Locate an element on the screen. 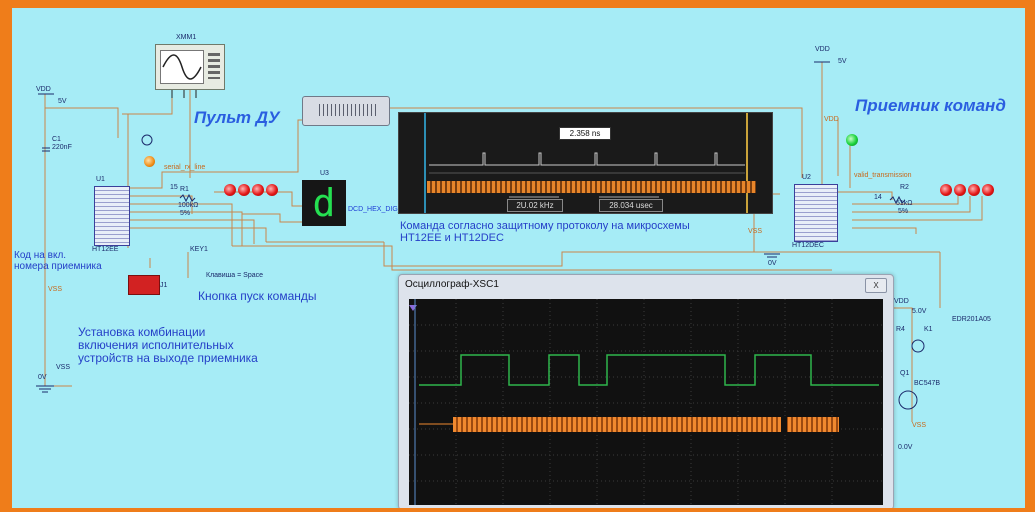  vdd-mid-label: VDD is located at coordinates (831, 119).